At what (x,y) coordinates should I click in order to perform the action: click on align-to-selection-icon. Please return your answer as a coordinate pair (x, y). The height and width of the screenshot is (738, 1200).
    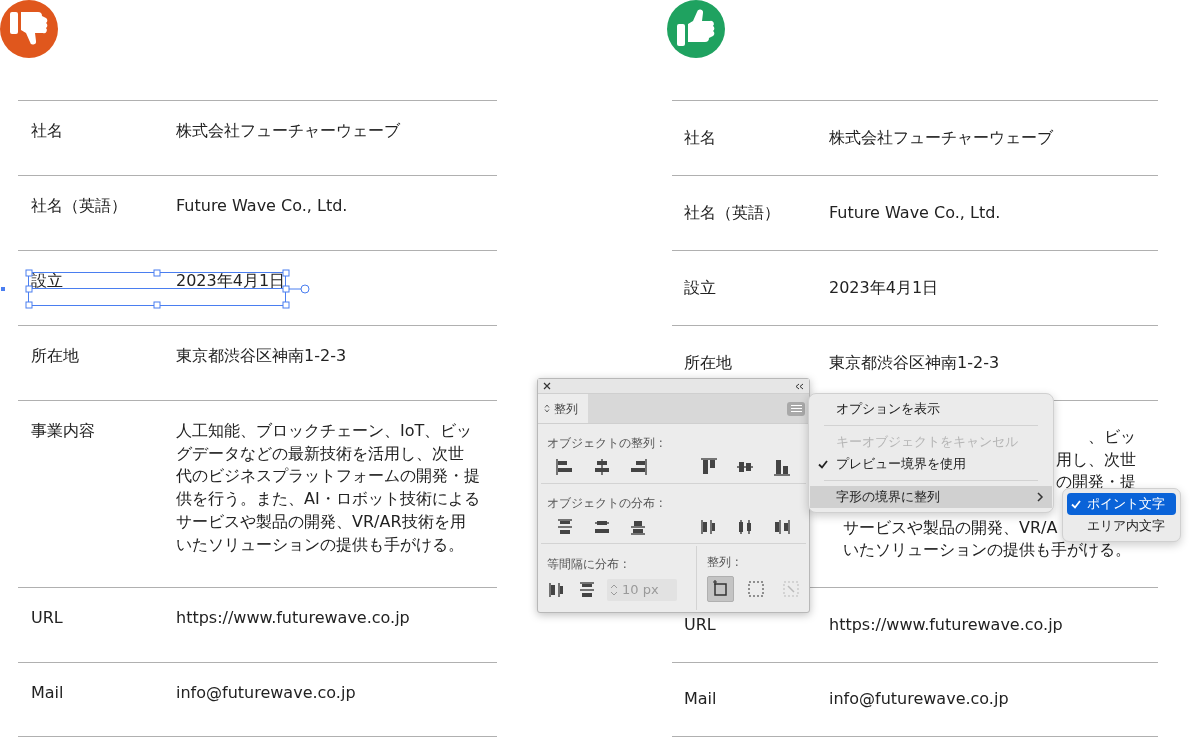
    Looking at the image, I should click on (720, 589).